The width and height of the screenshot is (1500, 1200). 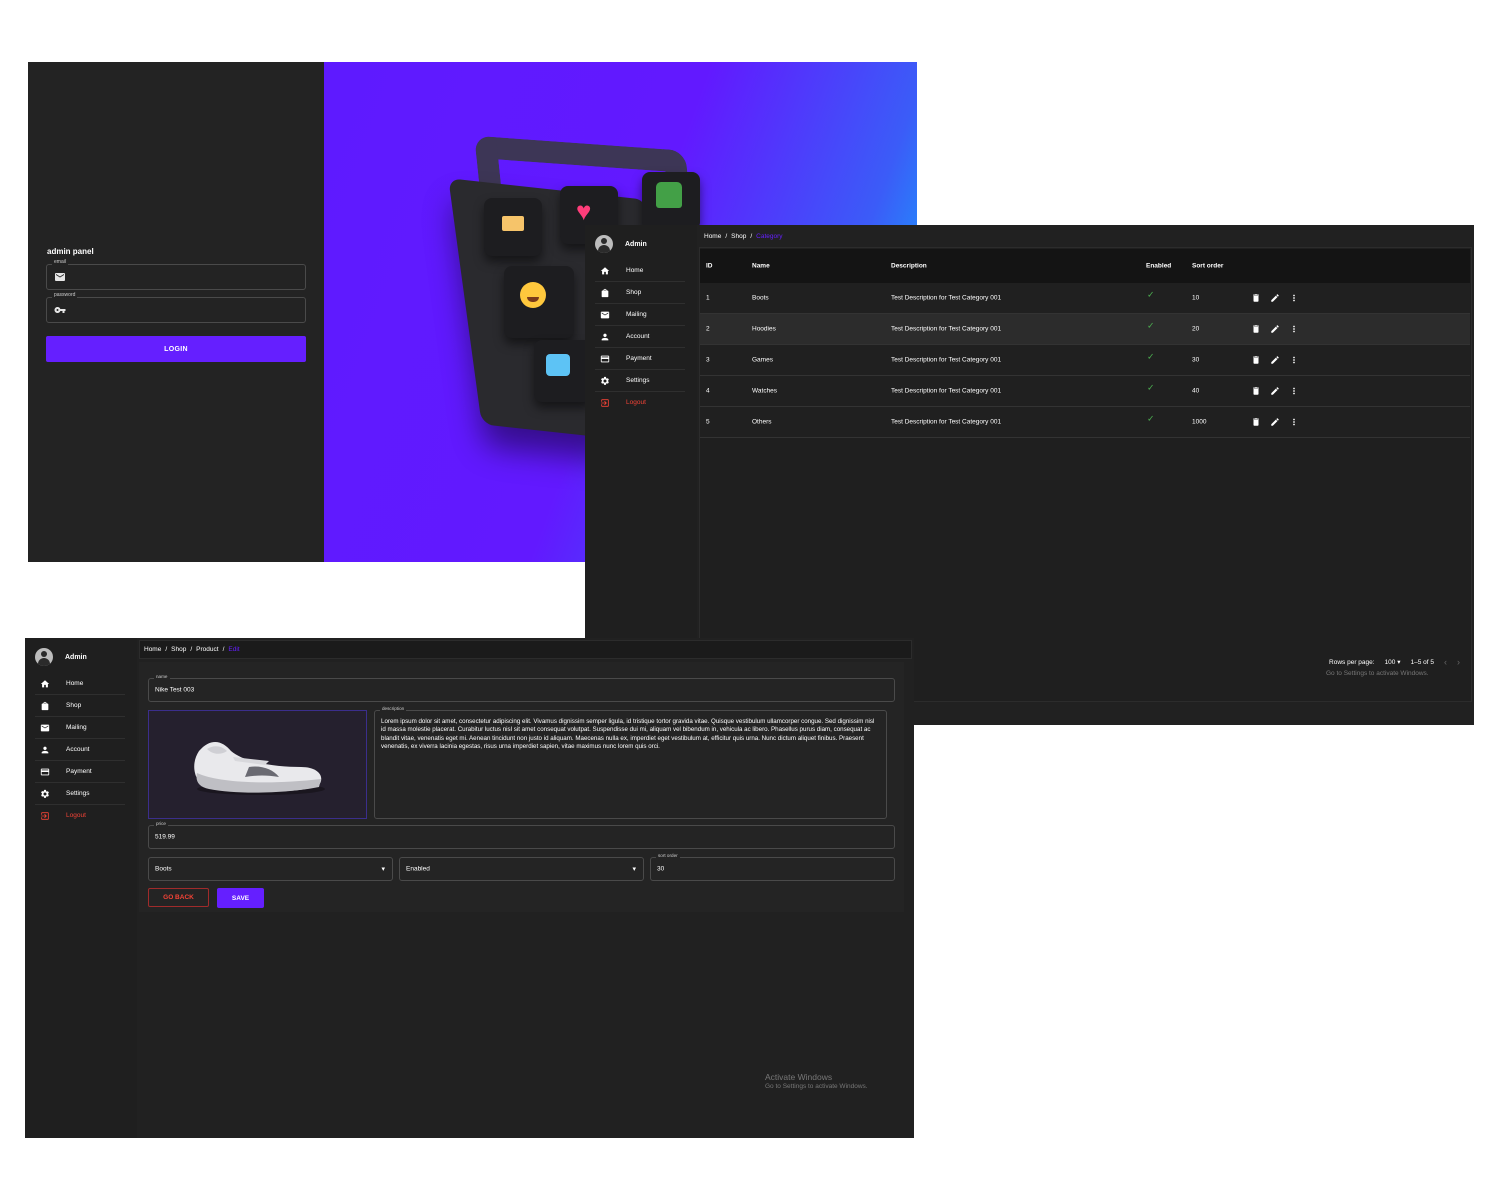 I want to click on row-id: 4, so click(x=708, y=391).